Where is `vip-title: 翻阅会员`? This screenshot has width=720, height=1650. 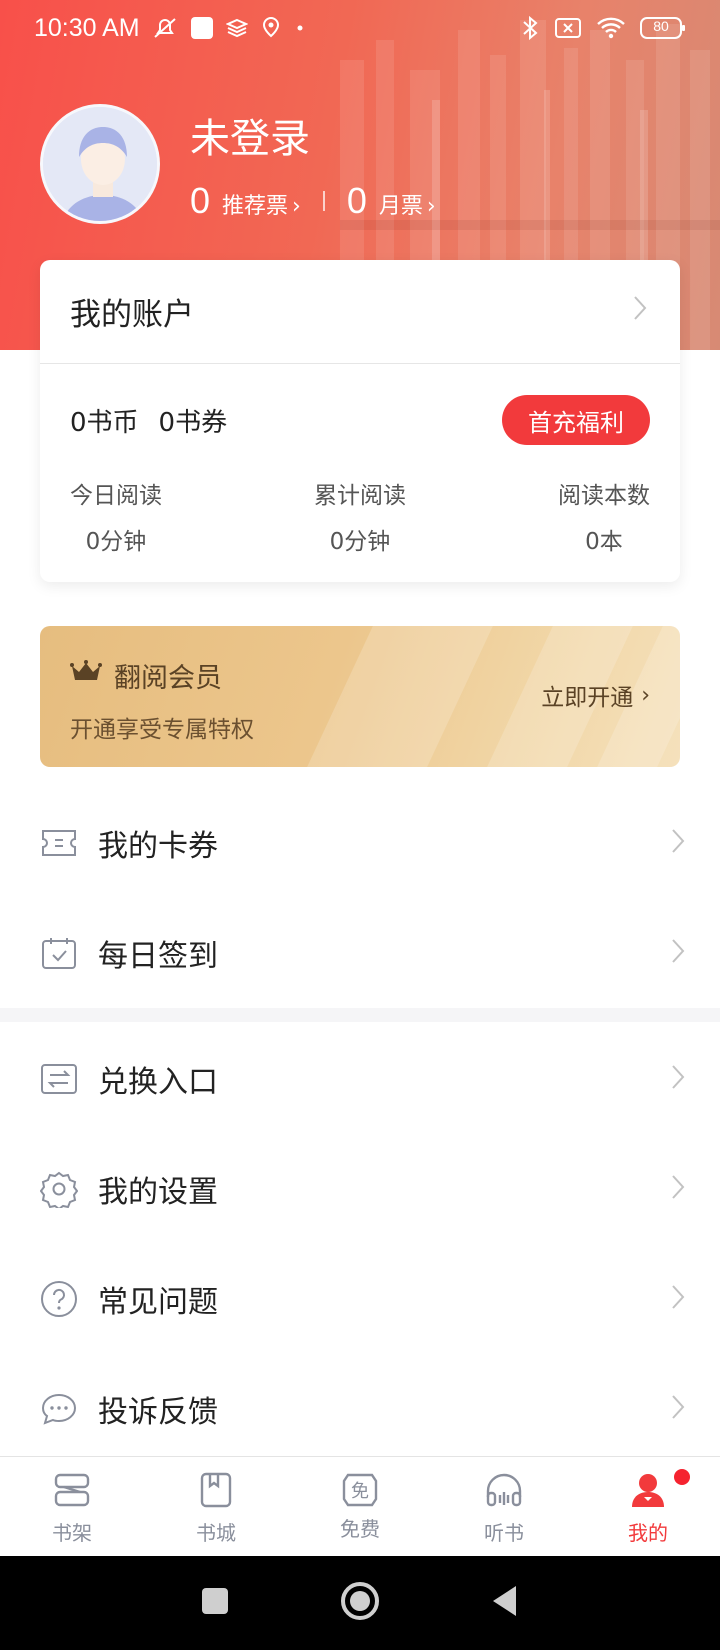 vip-title: 翻阅会员 is located at coordinates (146, 675).